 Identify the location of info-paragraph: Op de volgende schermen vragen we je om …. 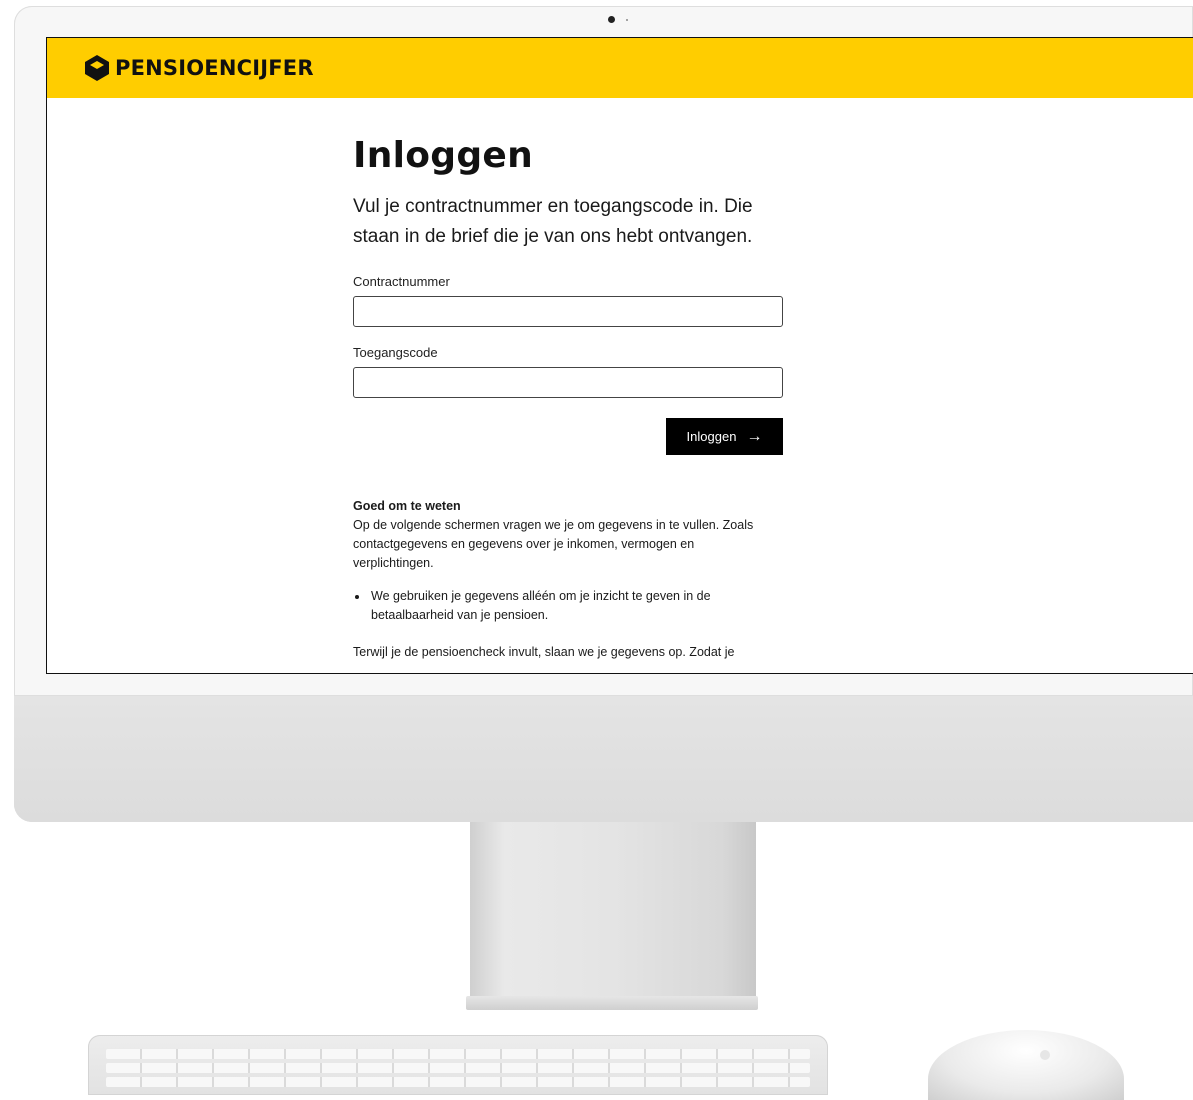
(553, 544).